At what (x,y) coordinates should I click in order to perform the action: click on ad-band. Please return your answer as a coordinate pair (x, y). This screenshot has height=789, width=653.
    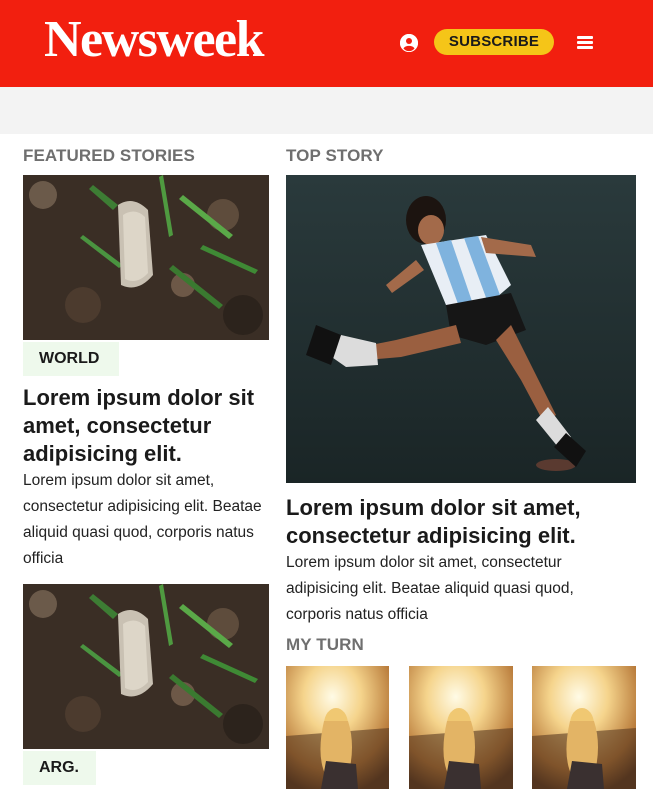
    Looking at the image, I should click on (326, 110).